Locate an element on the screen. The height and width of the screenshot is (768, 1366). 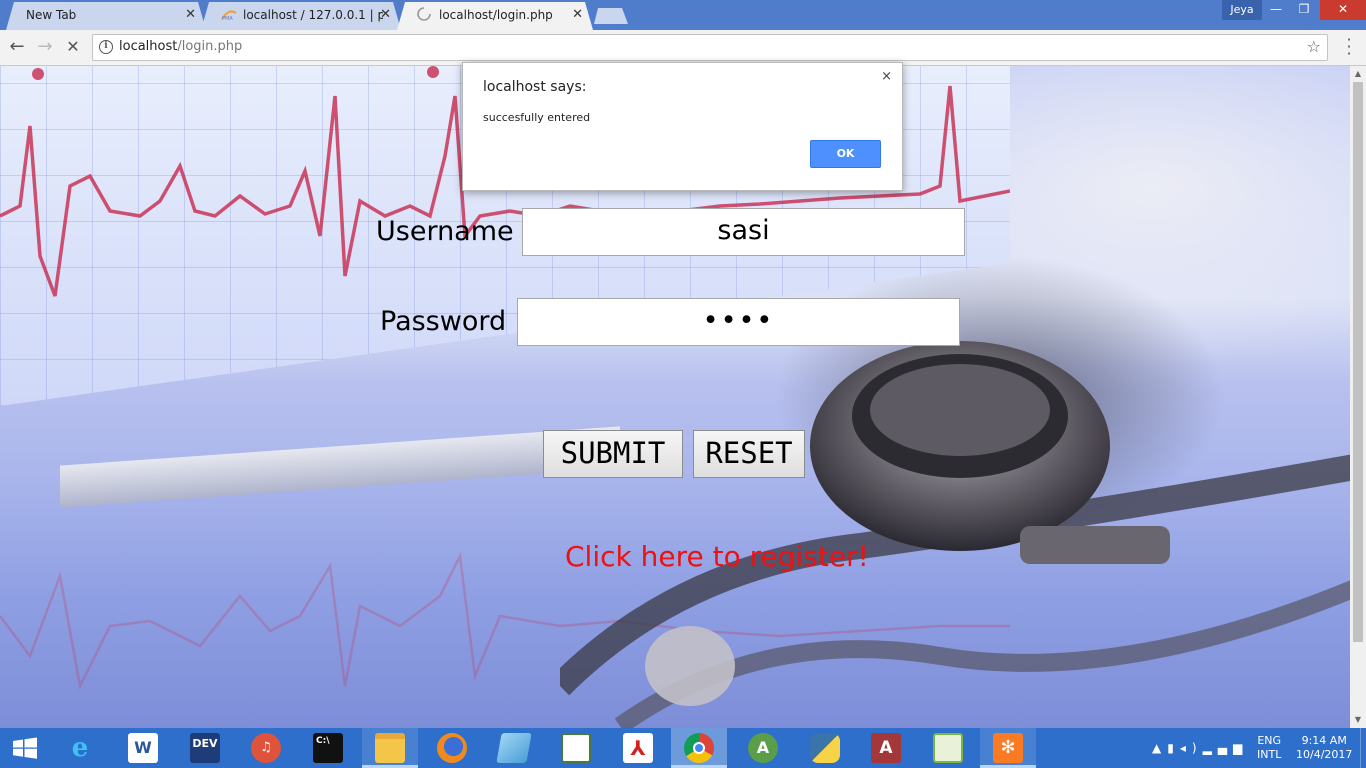
address-bar: i localhost/login.php ☆ is located at coordinates (710, 47).